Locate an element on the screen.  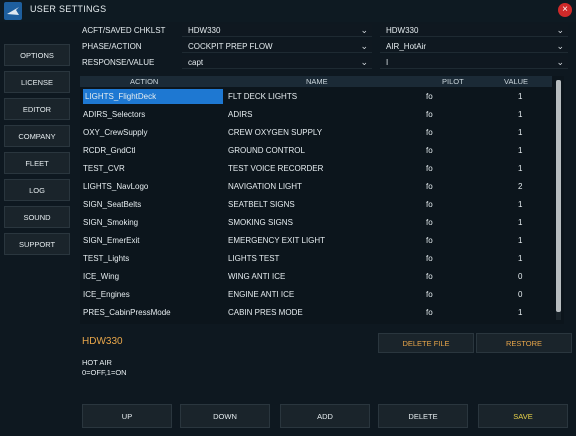
delete-button: DELETE is located at coordinates (423, 416).